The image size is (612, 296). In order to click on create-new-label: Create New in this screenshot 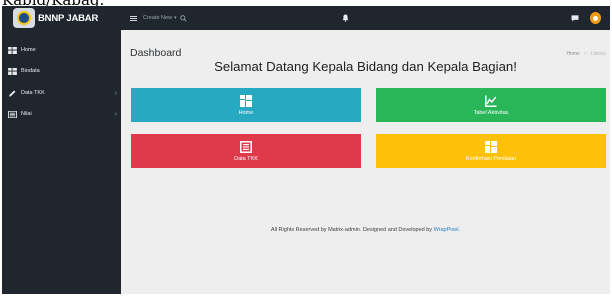, I will do `click(158, 18)`.